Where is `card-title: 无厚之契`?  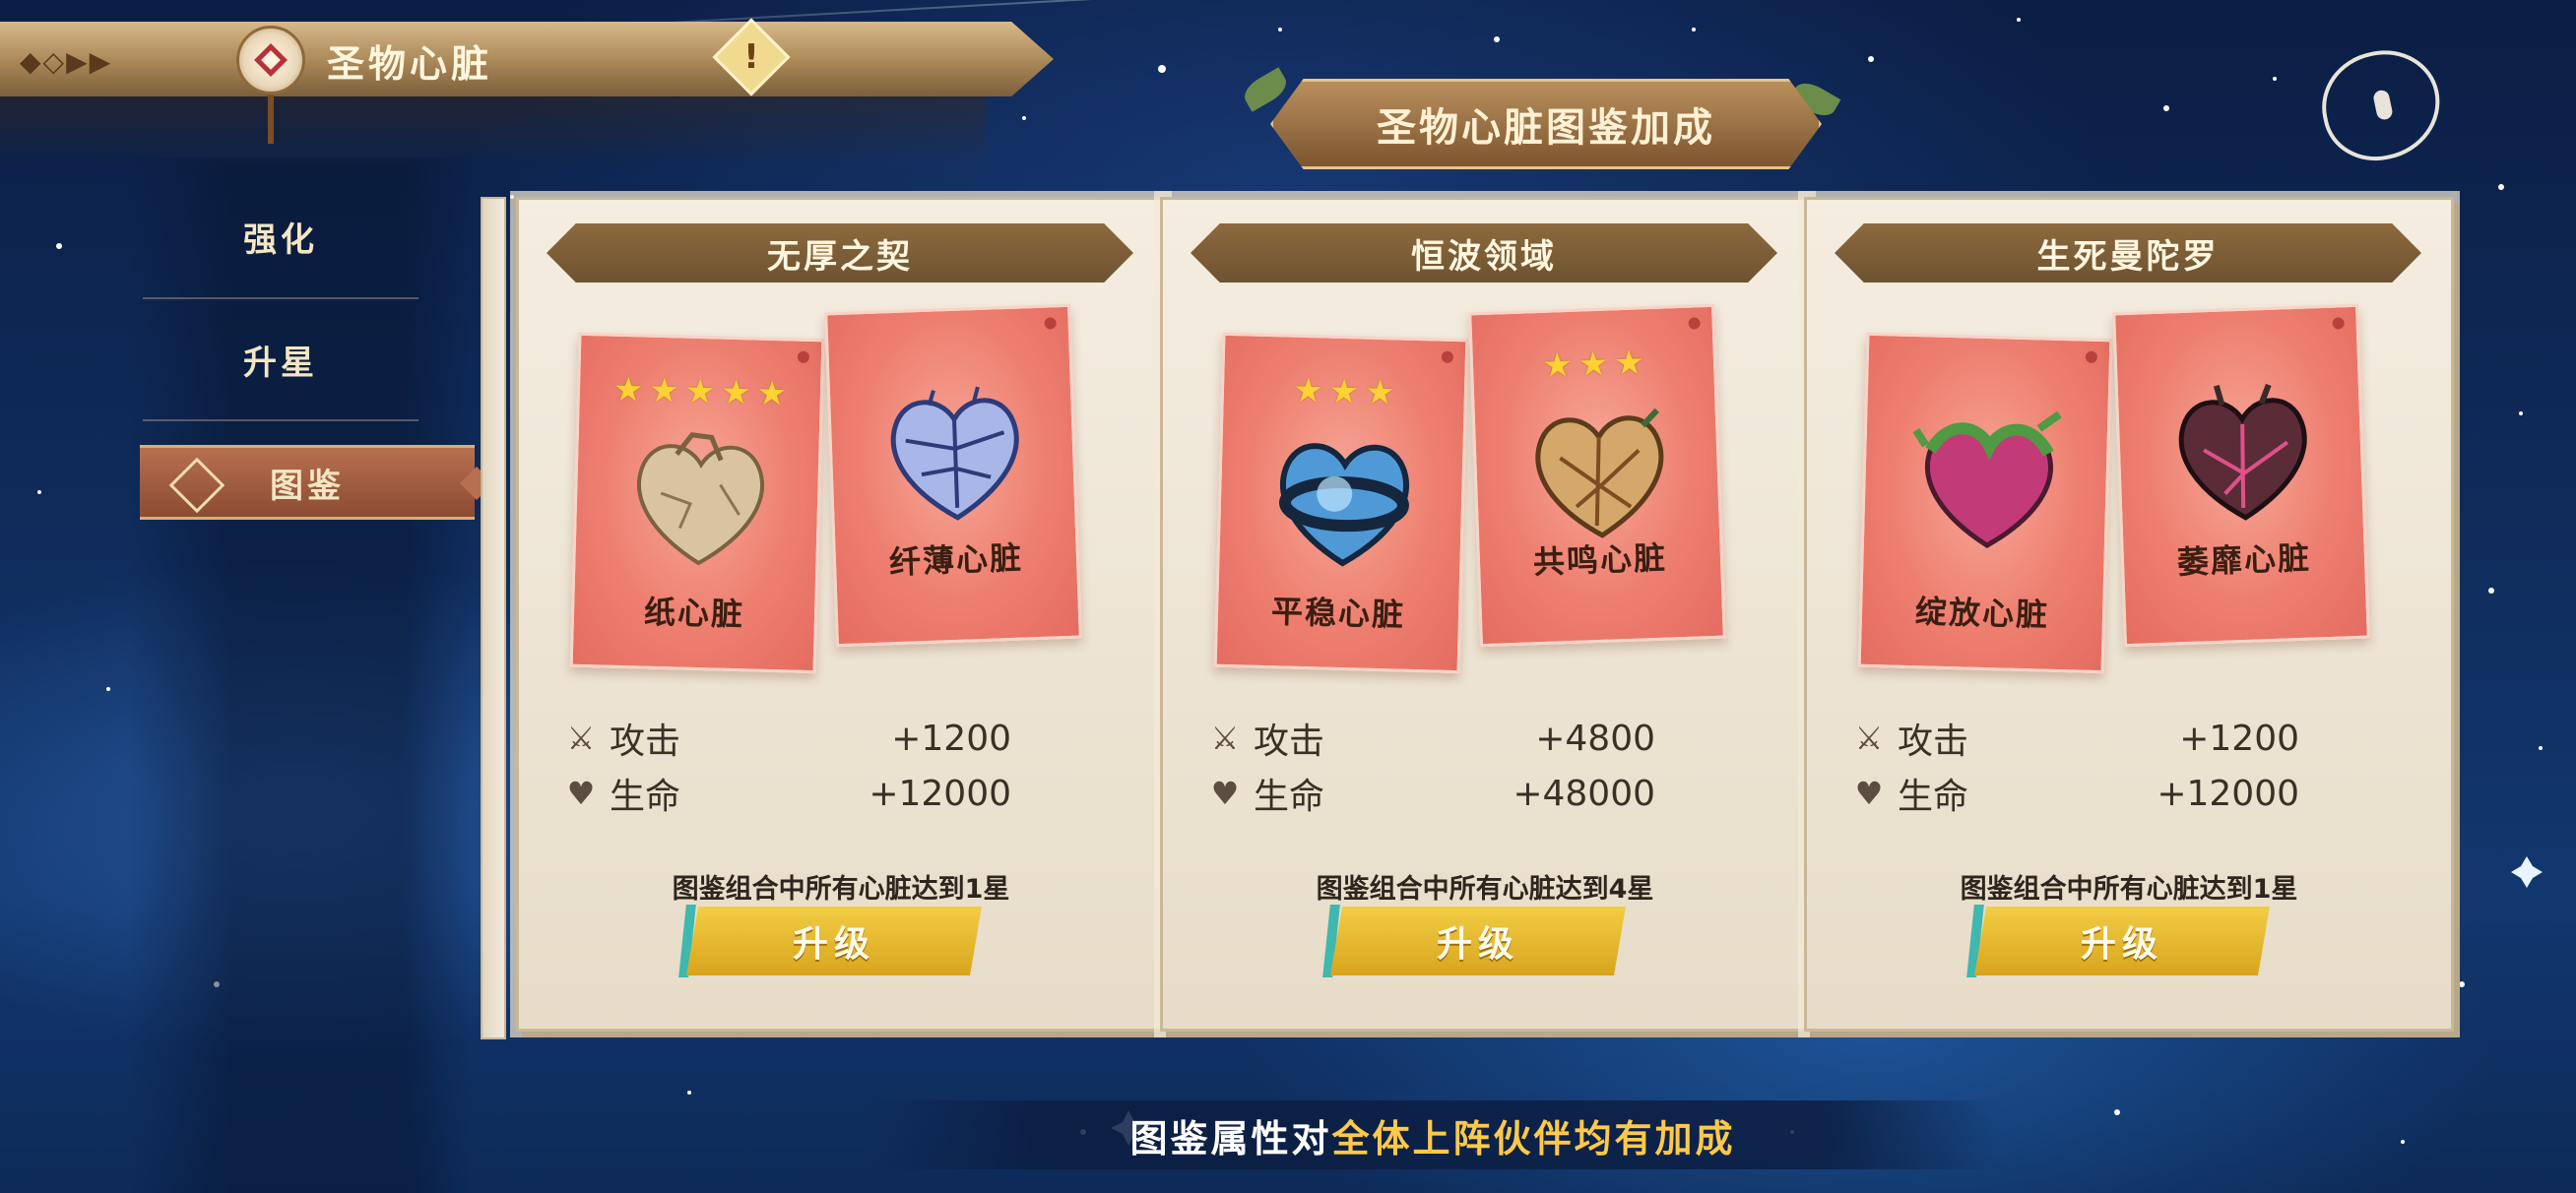
card-title: 无厚之契 is located at coordinates (840, 256).